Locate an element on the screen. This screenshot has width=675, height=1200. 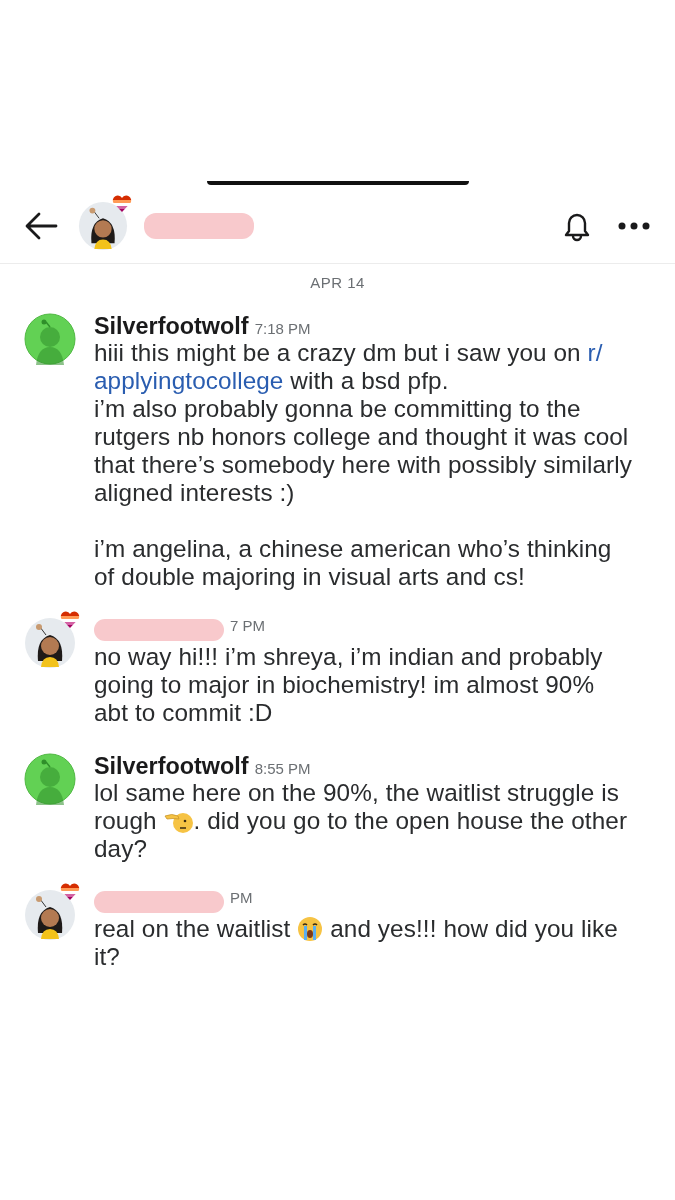
message-time: 7 PM is located at coordinates (247, 625).